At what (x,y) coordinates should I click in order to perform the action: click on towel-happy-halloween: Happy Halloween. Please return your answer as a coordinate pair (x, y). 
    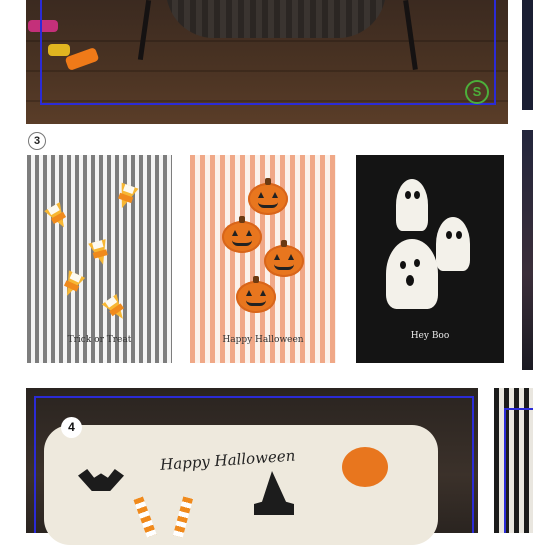
    Looking at the image, I should click on (263, 259).